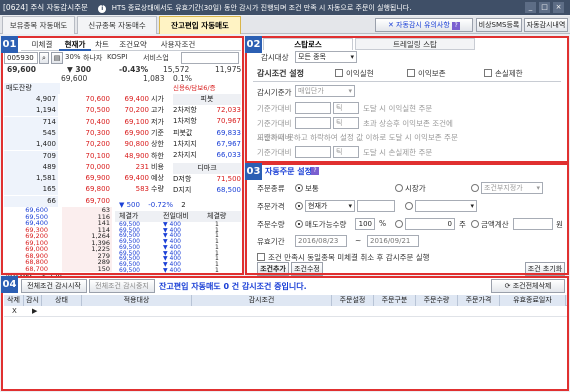  Describe the element at coordinates (117, 57) in the screenshot. I see `market-label: KOSPI` at that location.